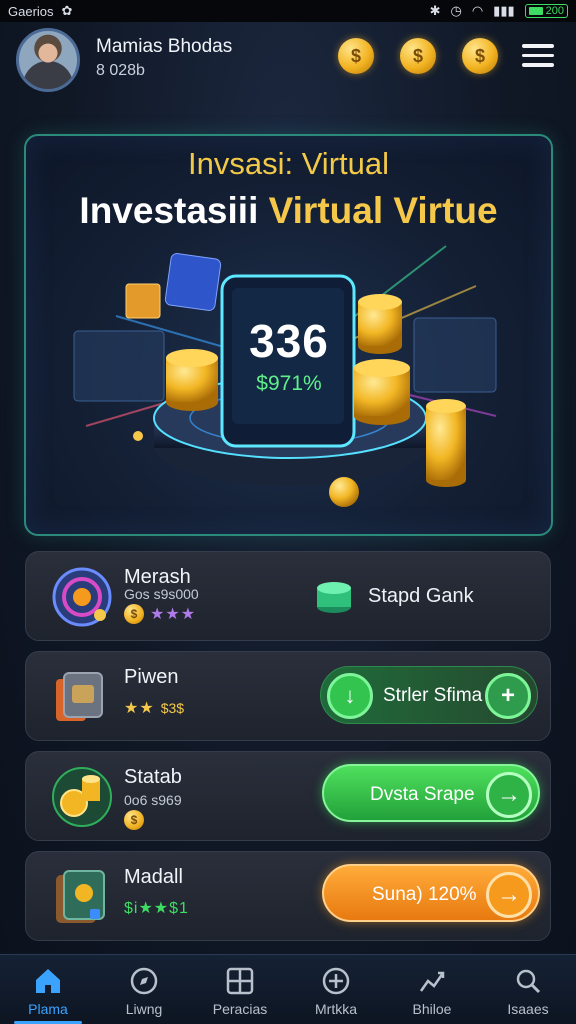 The width and height of the screenshot is (576, 1024). I want to click on item-subtitle: 0o6 s969, so click(153, 800).